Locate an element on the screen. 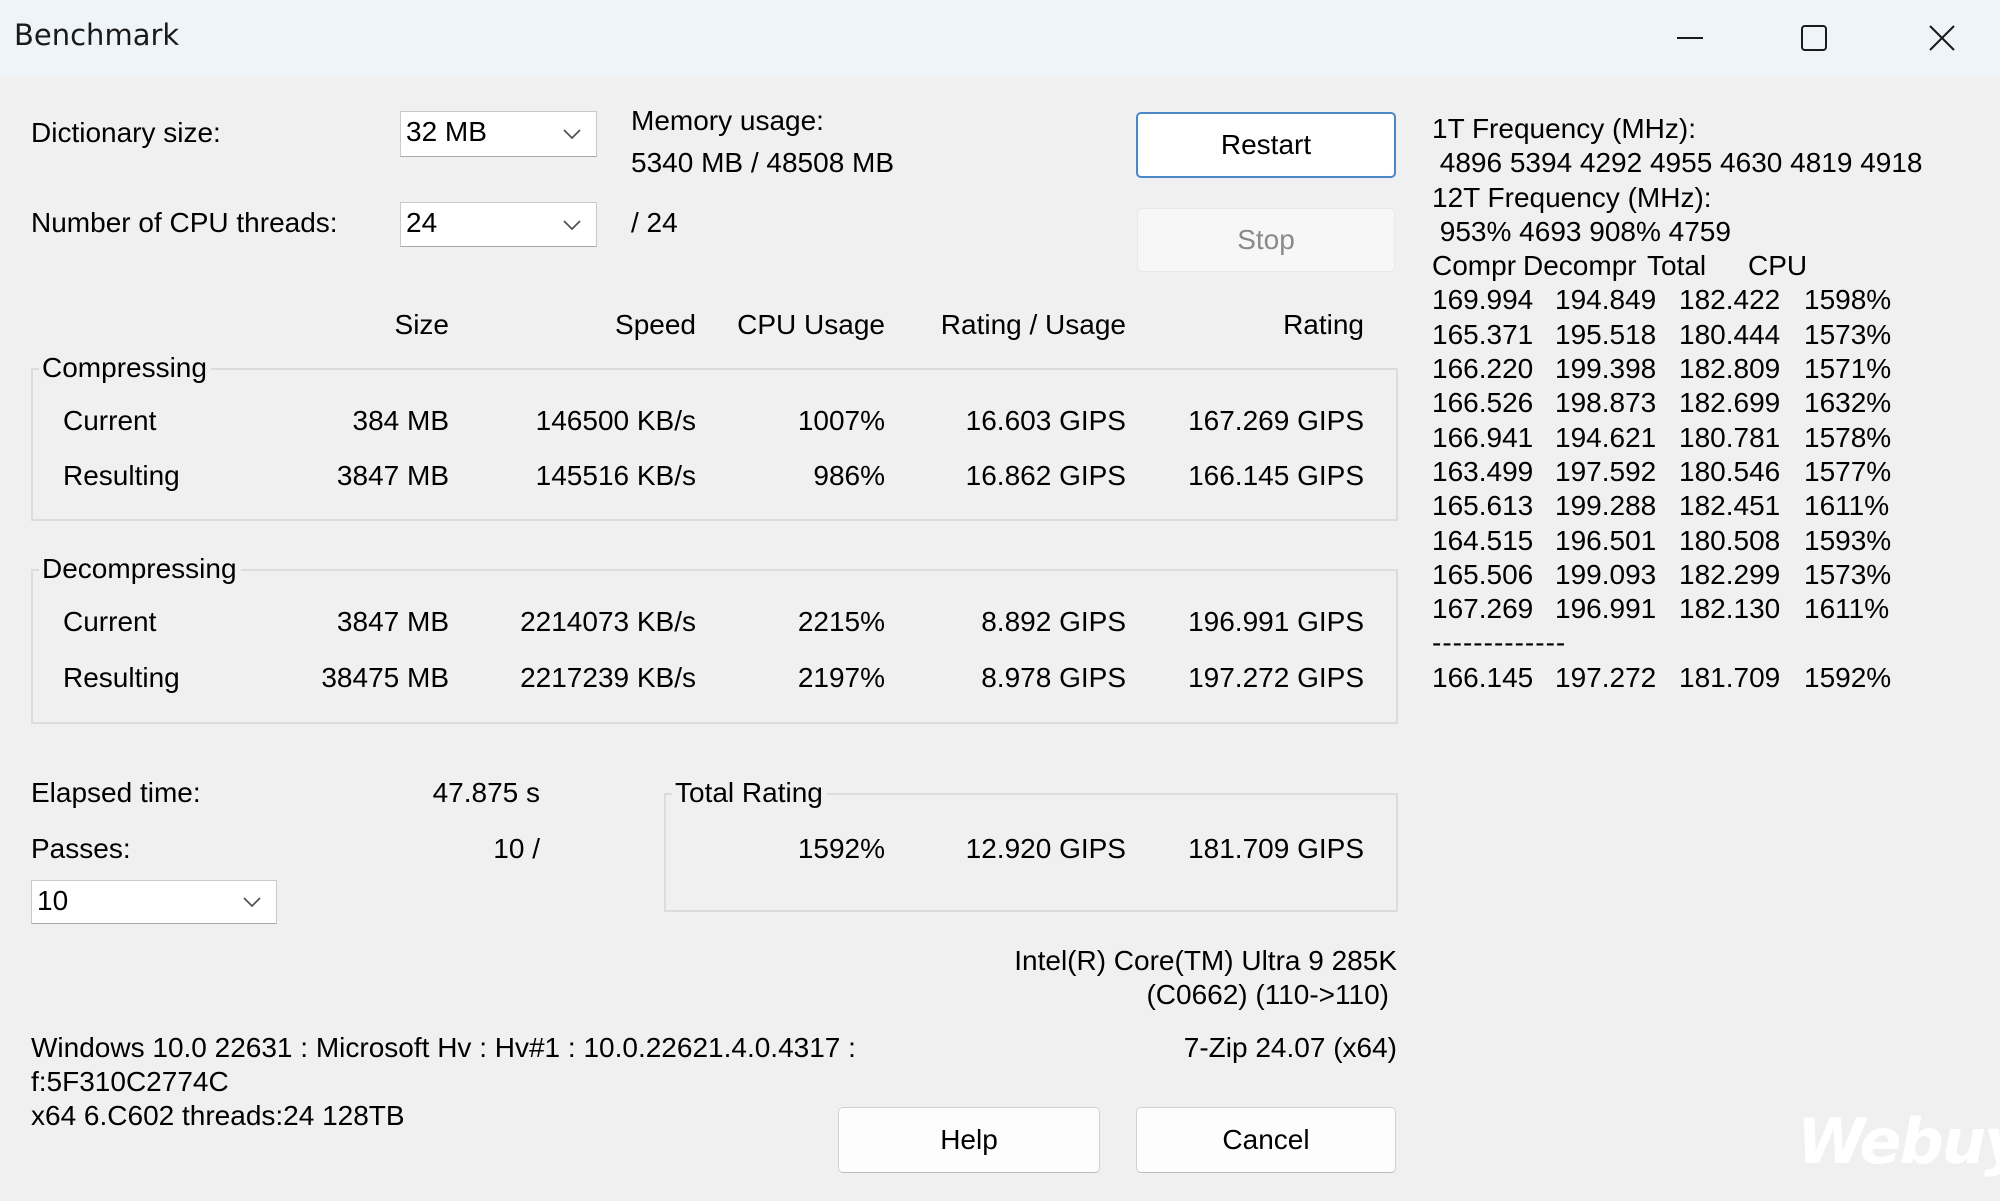 The height and width of the screenshot is (1201, 2000). log-pass-row: 167.269 196.991 182.130 1611% is located at coordinates (1677, 609).